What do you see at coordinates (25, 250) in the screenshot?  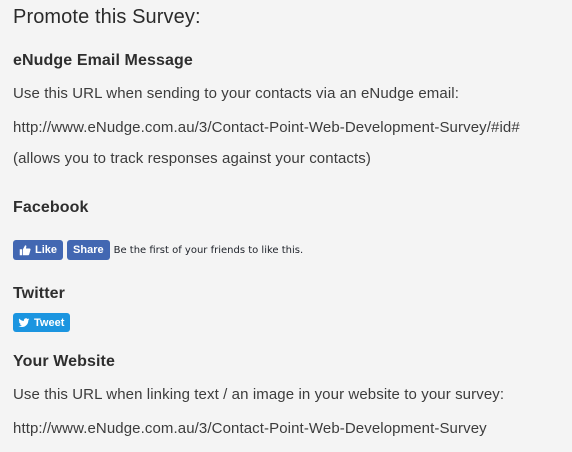 I see `thumbs-up-icon` at bounding box center [25, 250].